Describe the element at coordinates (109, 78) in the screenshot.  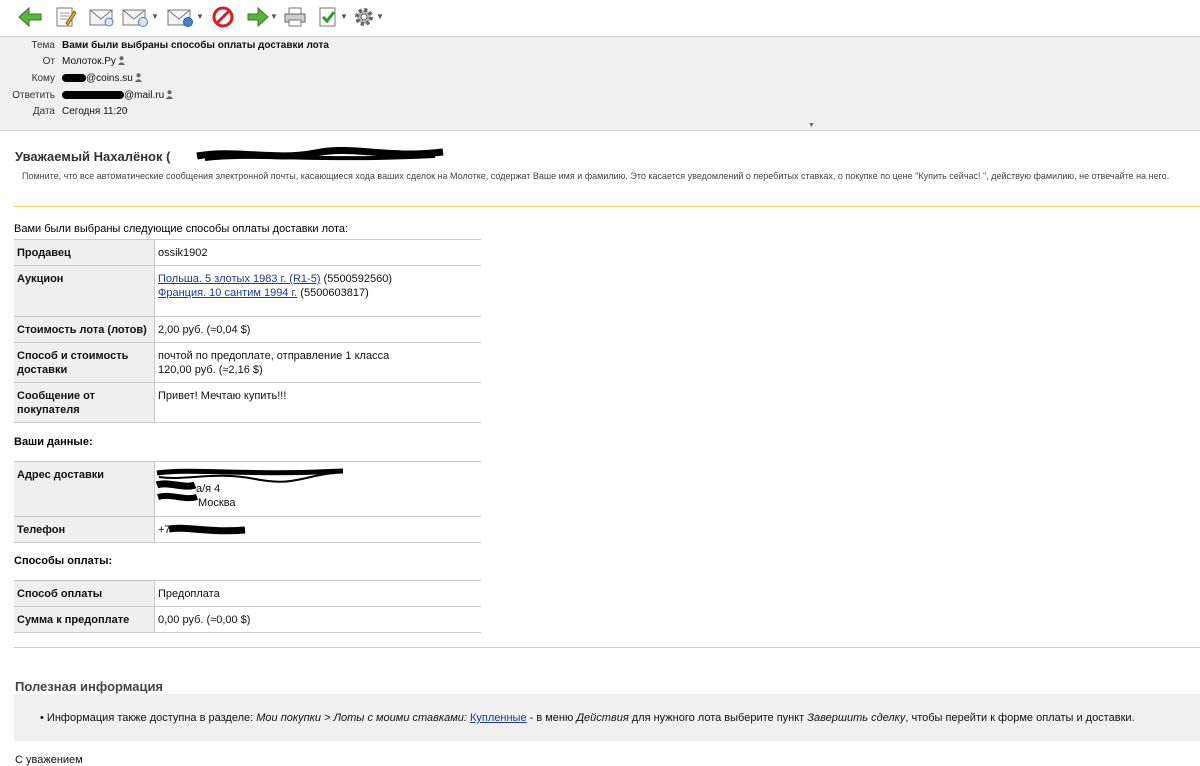
I see `to-address: @coins.su` at that location.